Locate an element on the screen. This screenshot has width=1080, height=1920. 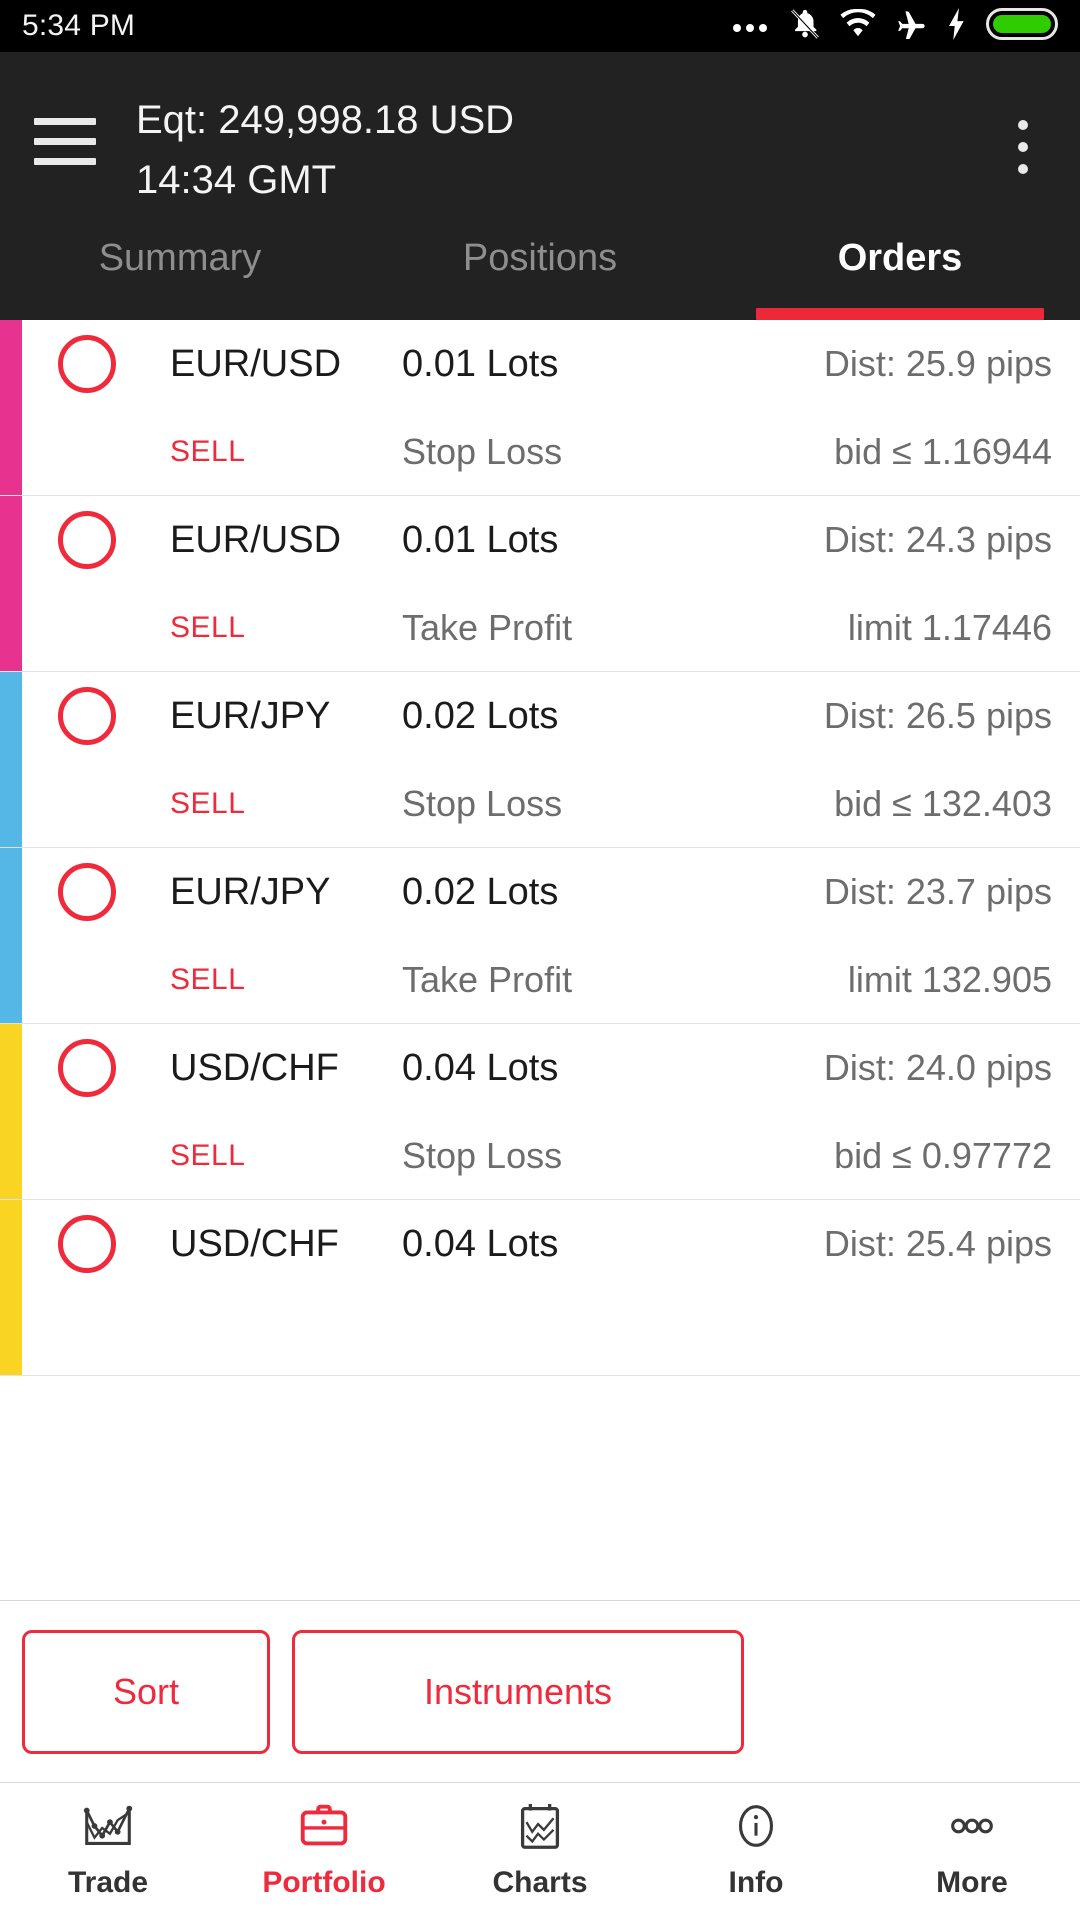
nav-item-trade: Trade is located at coordinates (108, 1847).